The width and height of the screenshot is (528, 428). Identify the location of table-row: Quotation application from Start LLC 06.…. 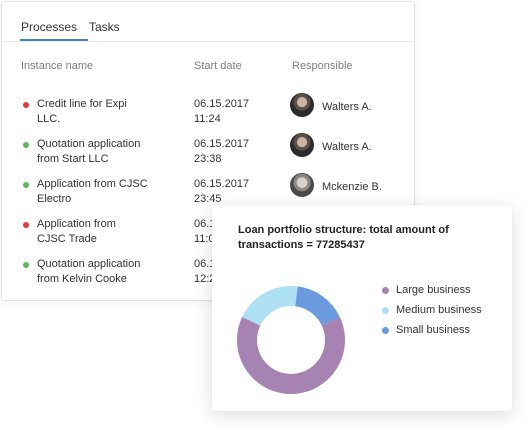
(208, 153).